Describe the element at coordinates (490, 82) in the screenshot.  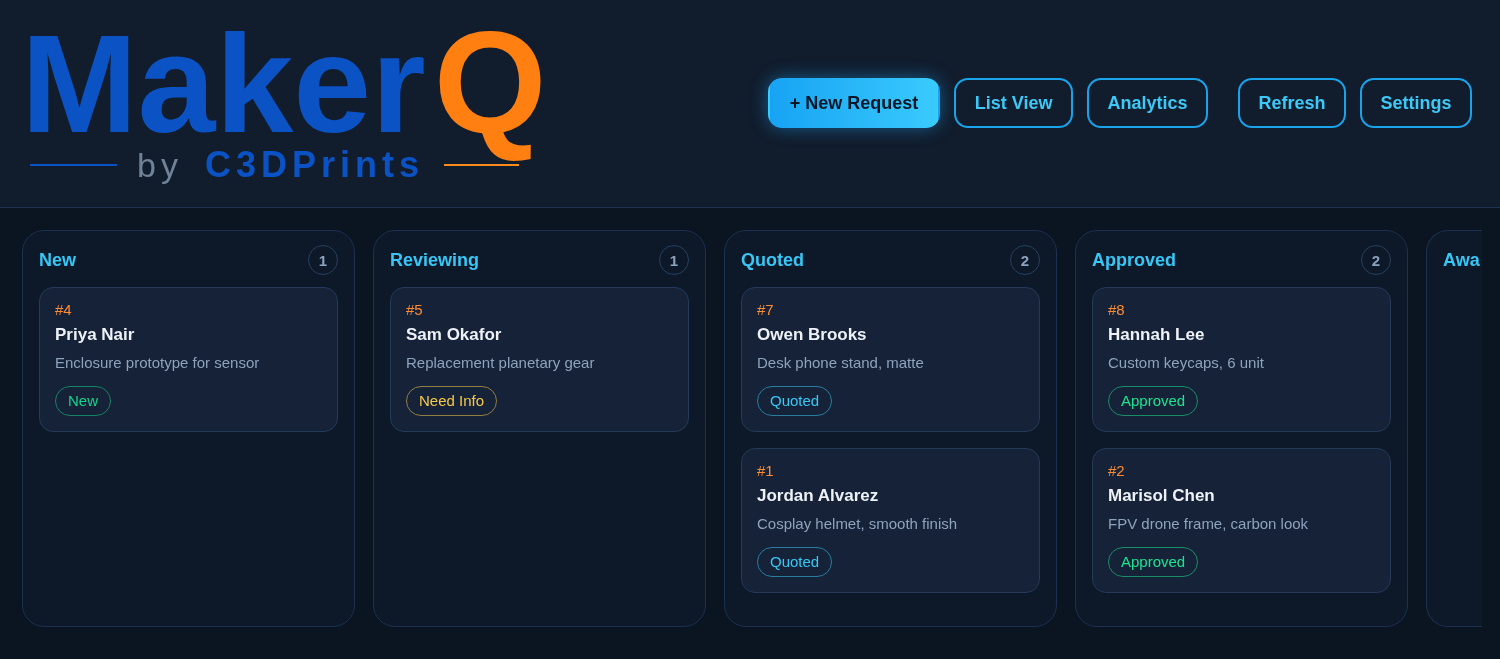
I see `logo-letter: Q` at that location.